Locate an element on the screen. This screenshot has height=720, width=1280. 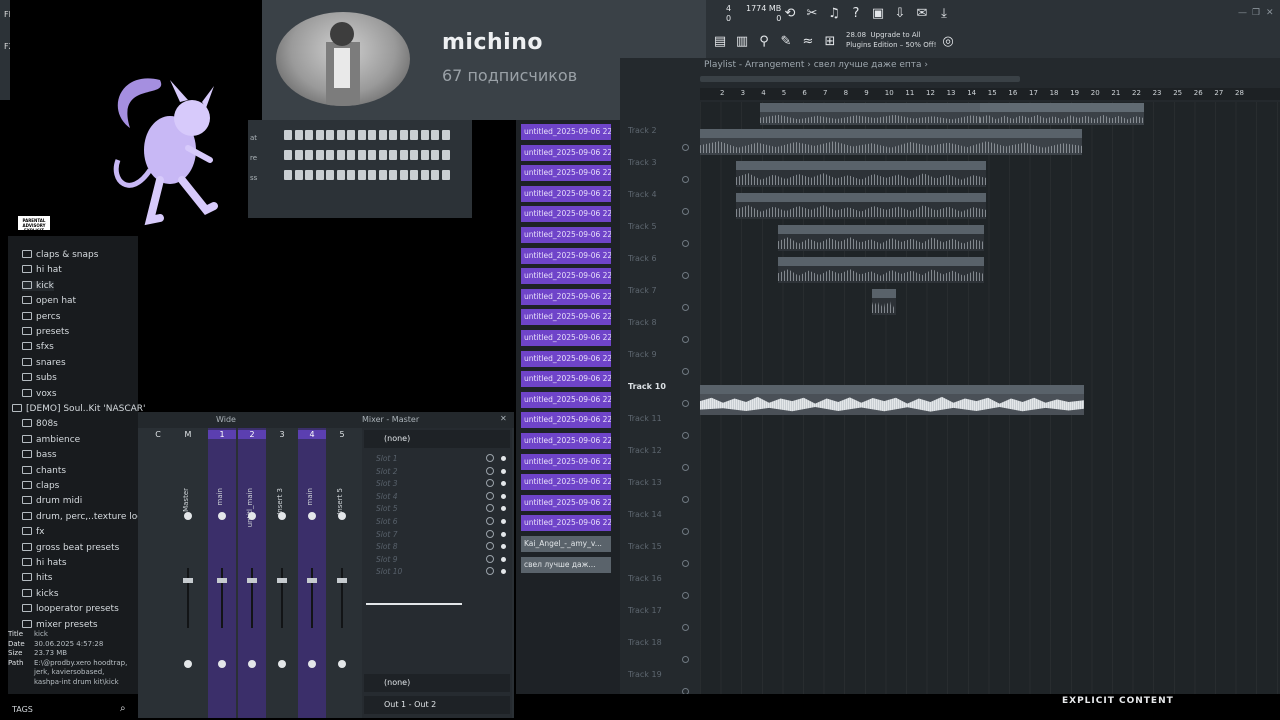
brush-icon: ✎ is located at coordinates (786, 42).